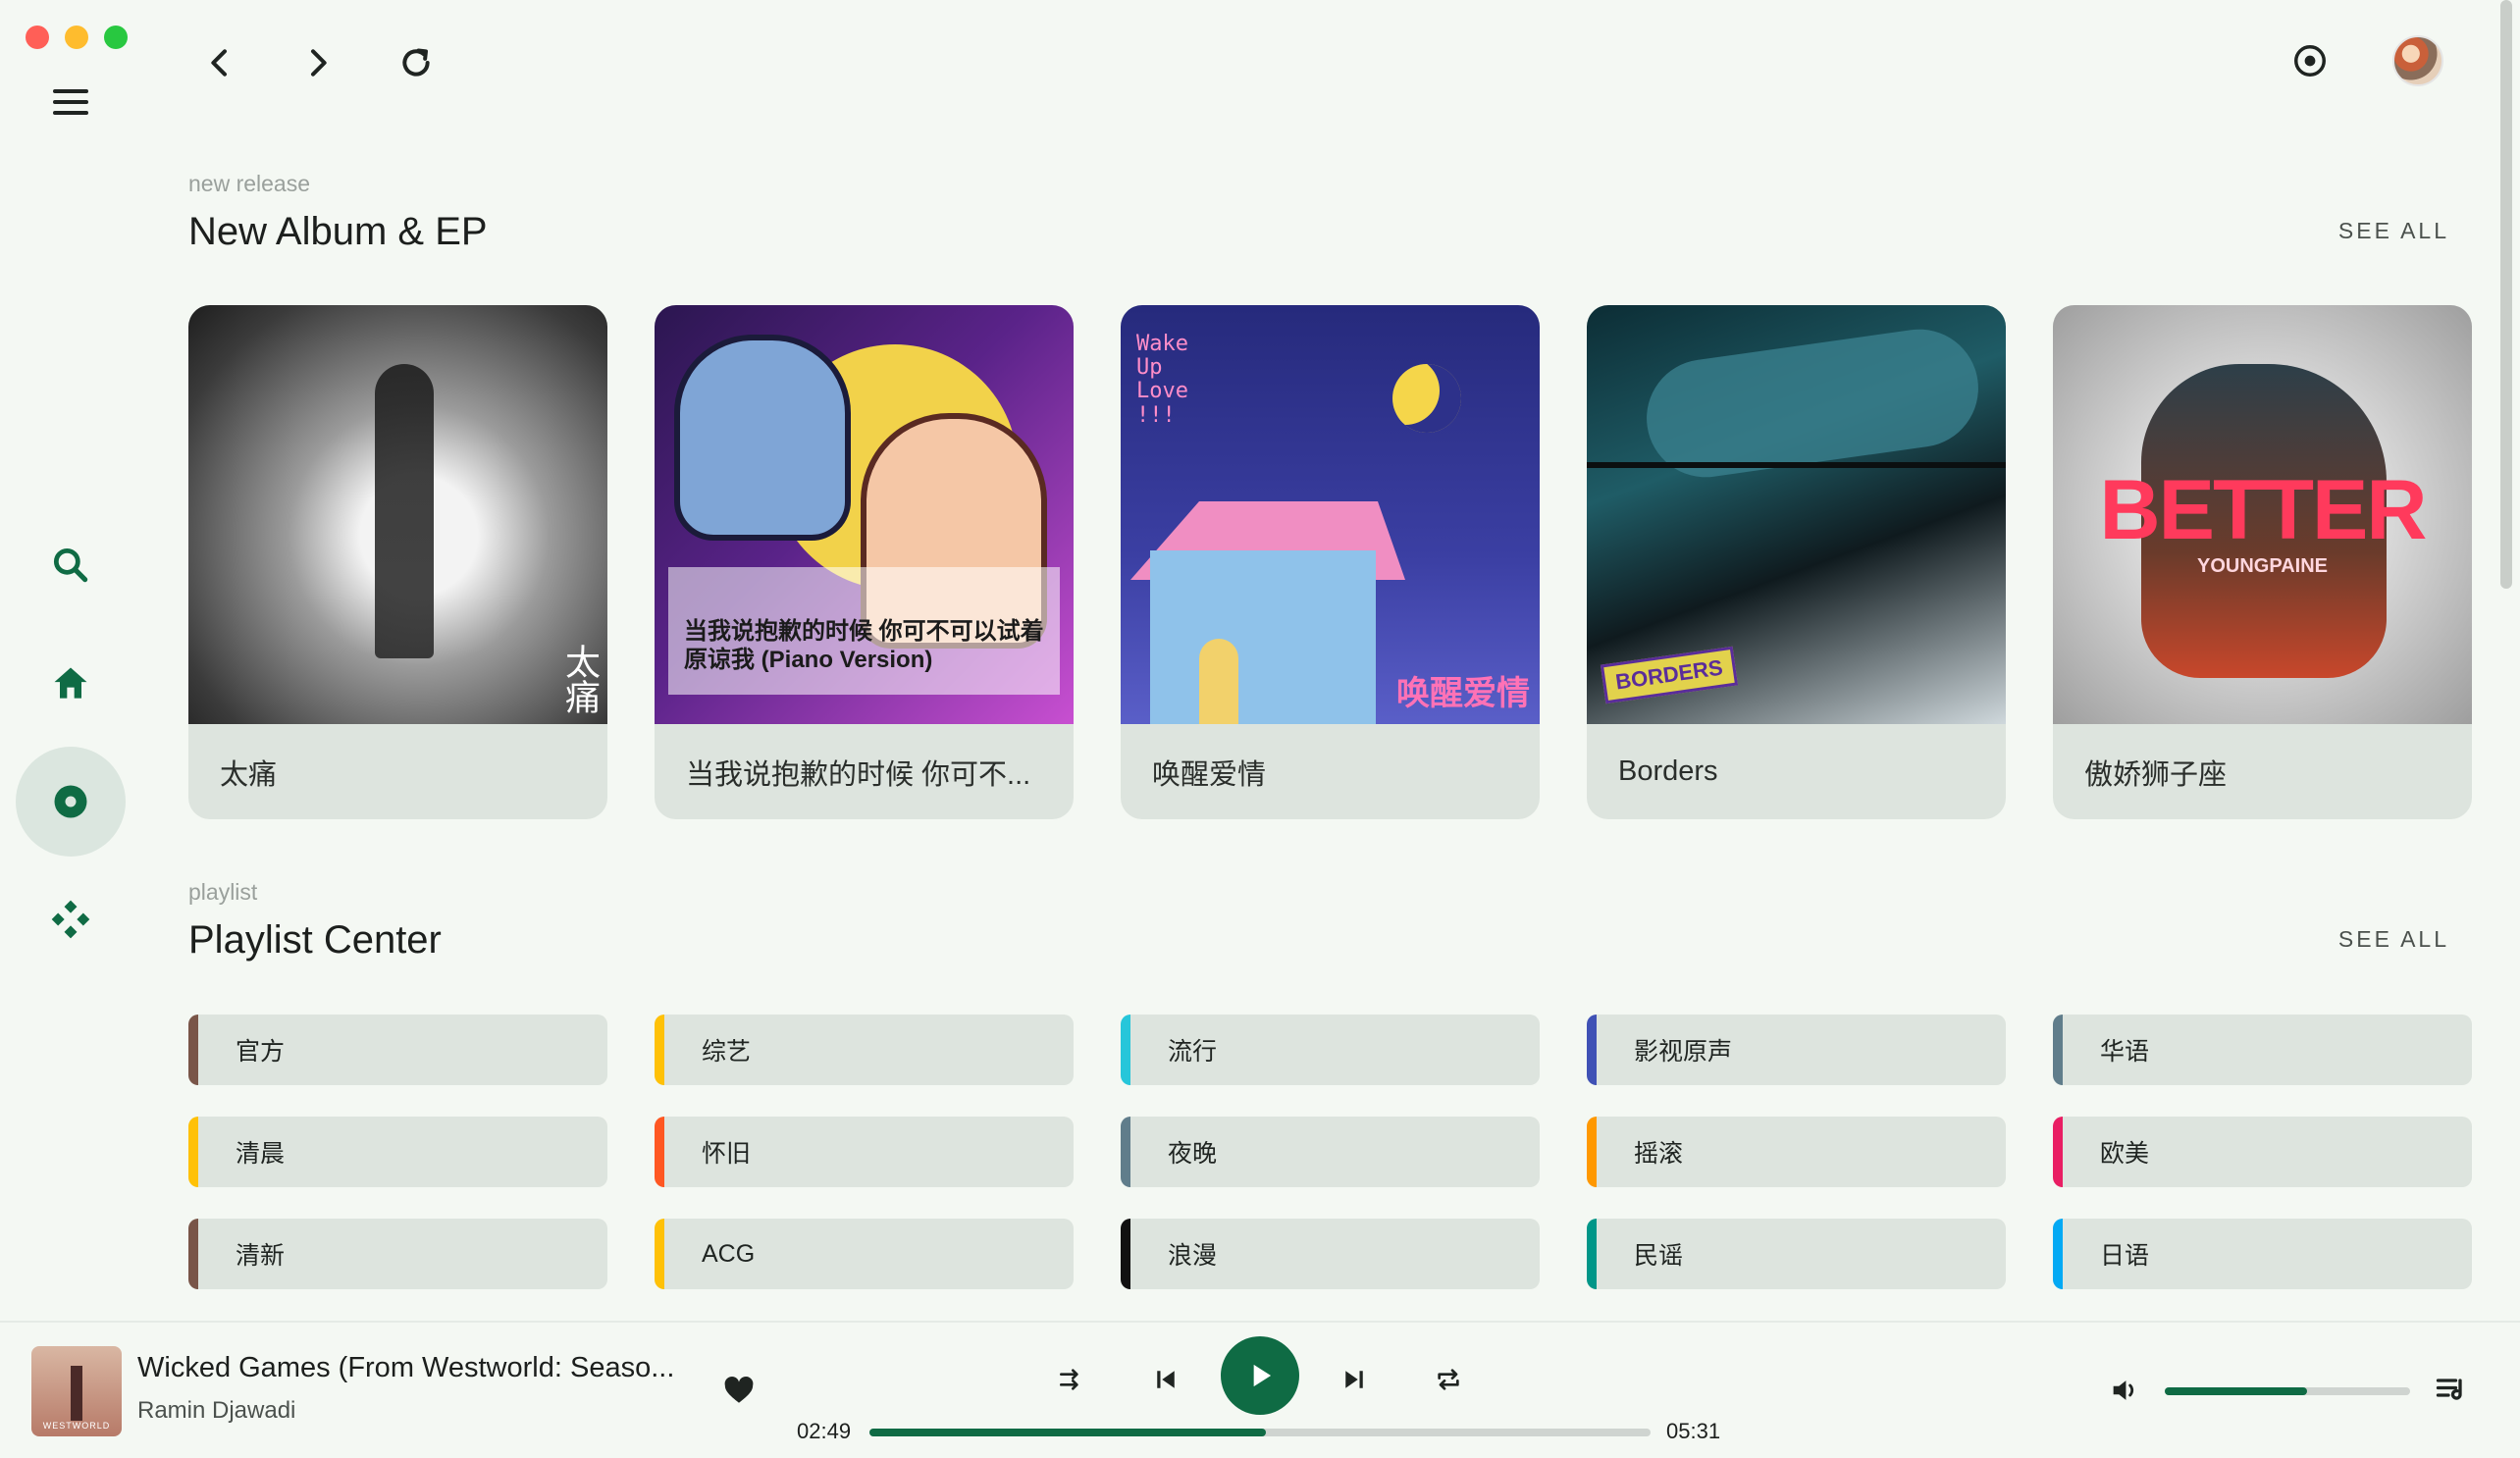 This screenshot has height=1458, width=2520. Describe the element at coordinates (1330, 515) in the screenshot. I see `album-cover: Wake Up Love !!! 唤醒爱情` at that location.